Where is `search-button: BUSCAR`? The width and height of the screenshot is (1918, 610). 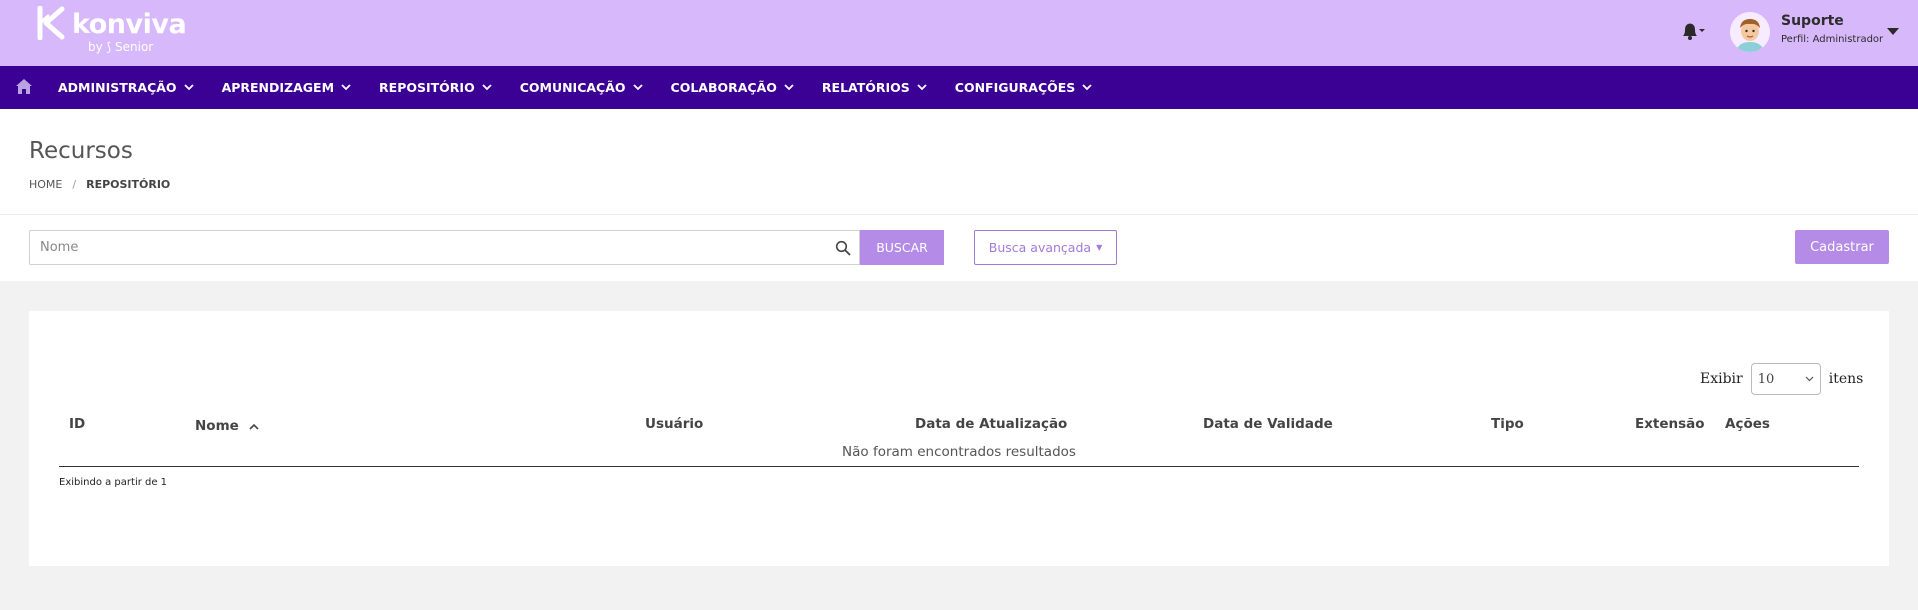 search-button: BUSCAR is located at coordinates (902, 247).